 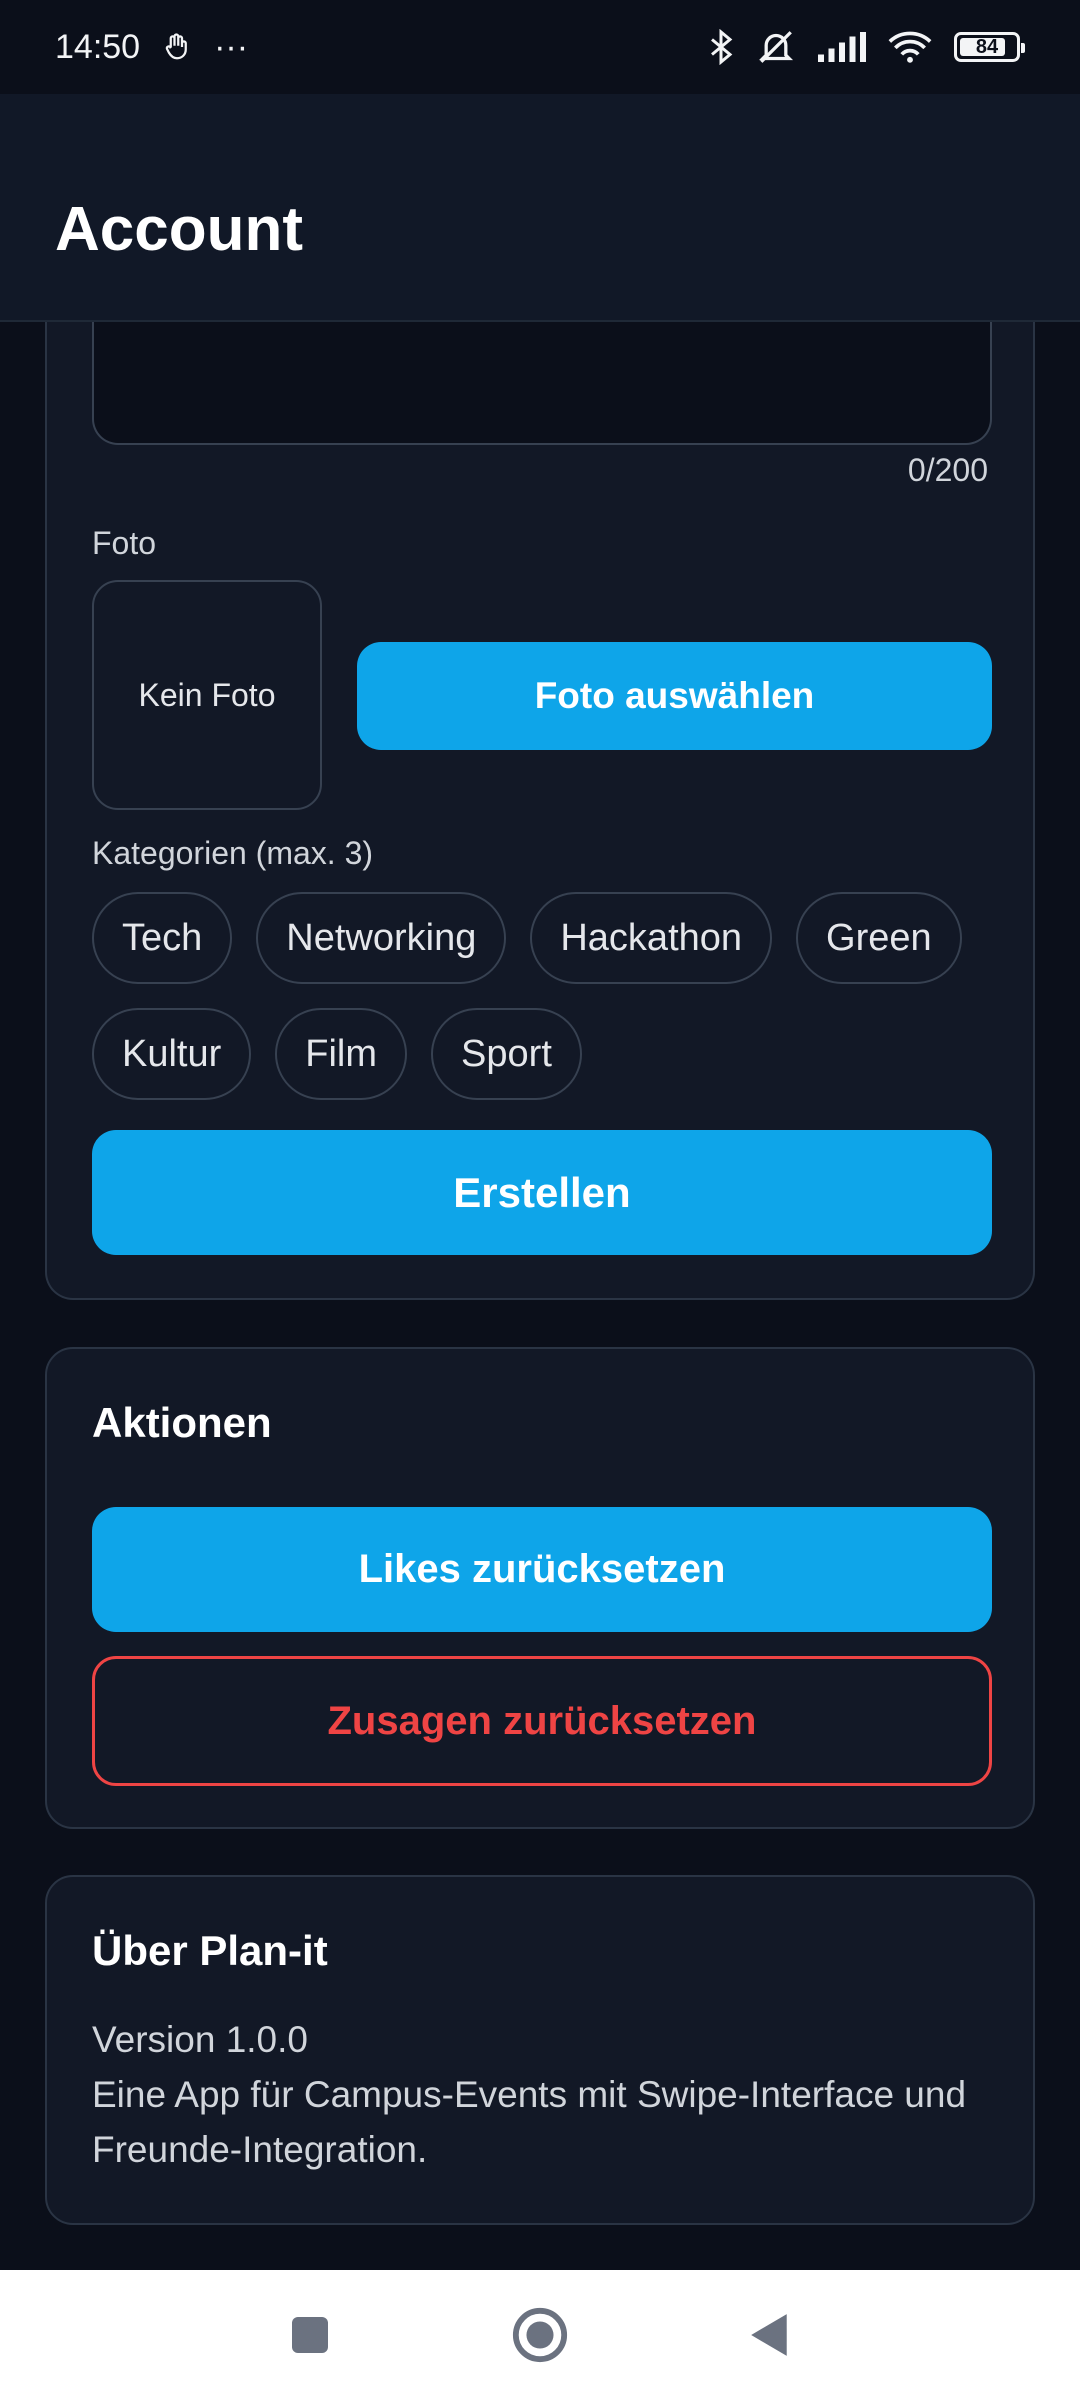 What do you see at coordinates (947, 470) in the screenshot?
I see `char-counter: 0/200` at bounding box center [947, 470].